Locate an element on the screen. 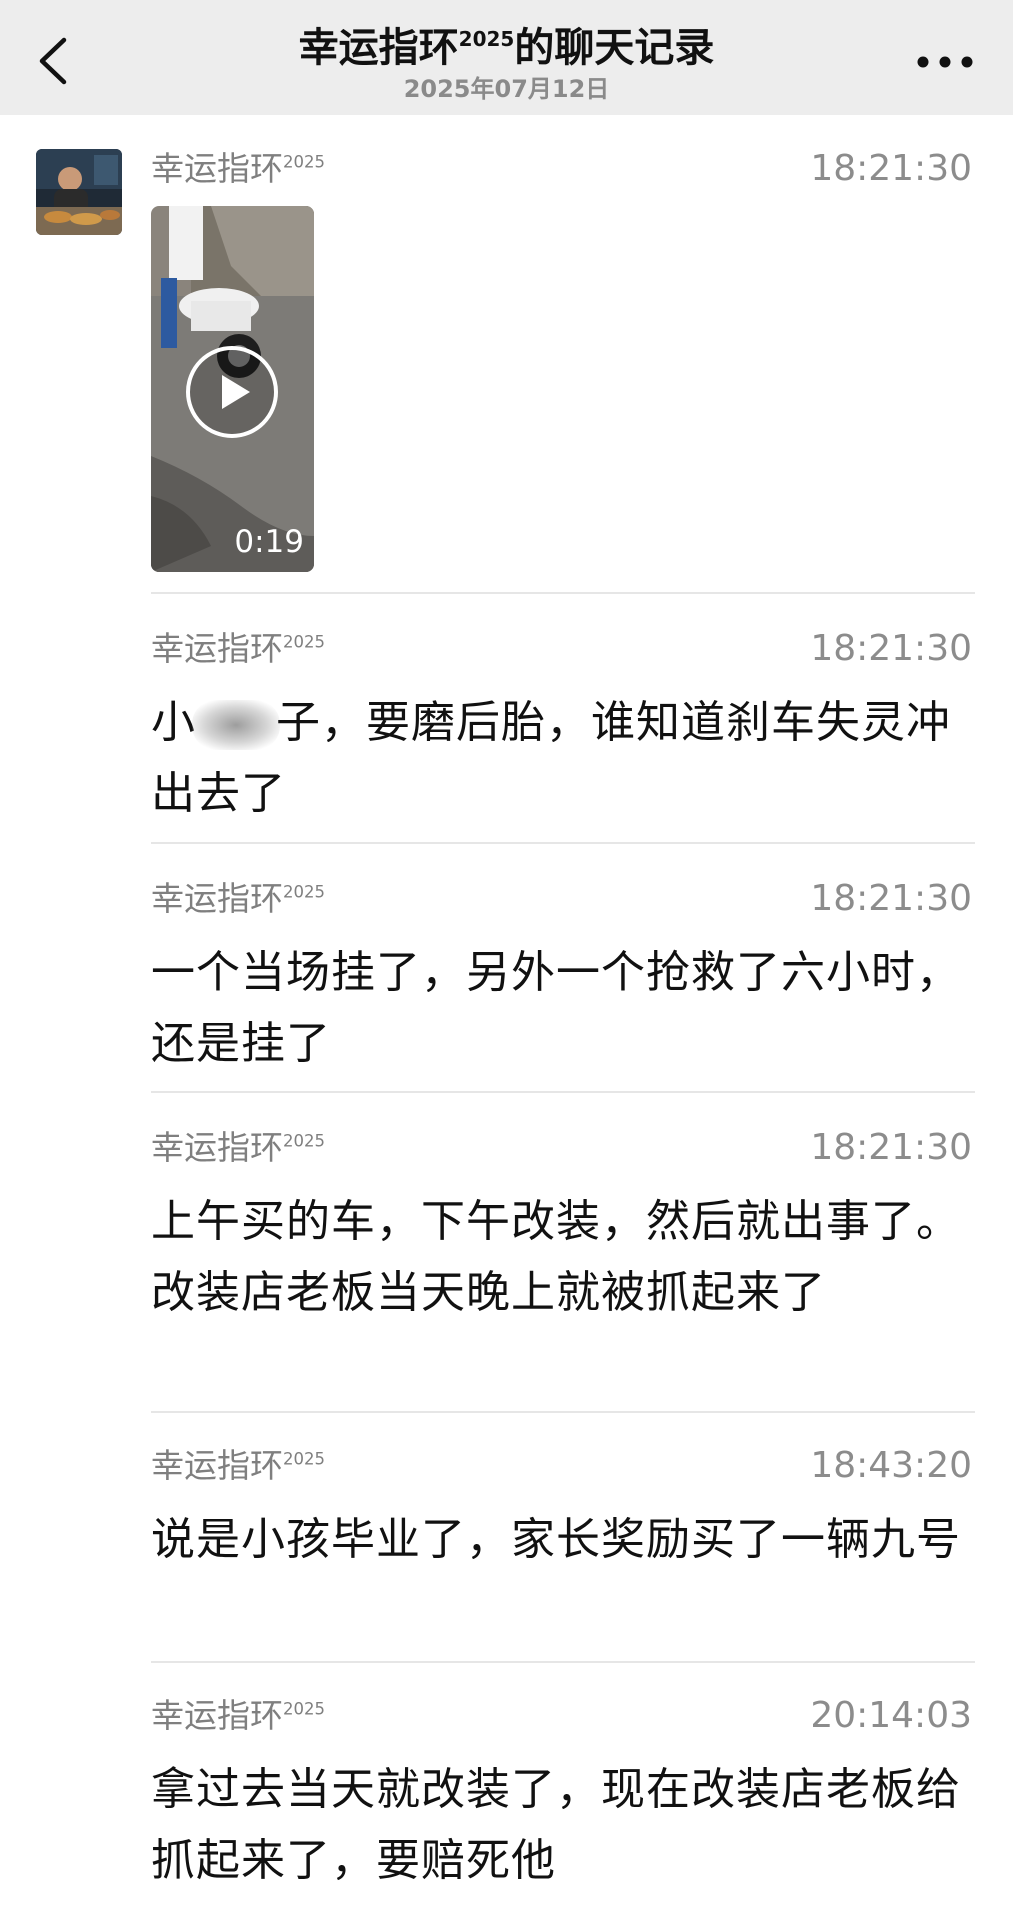 The width and height of the screenshot is (1013, 1920). more-options-button is located at coordinates (945, 61).